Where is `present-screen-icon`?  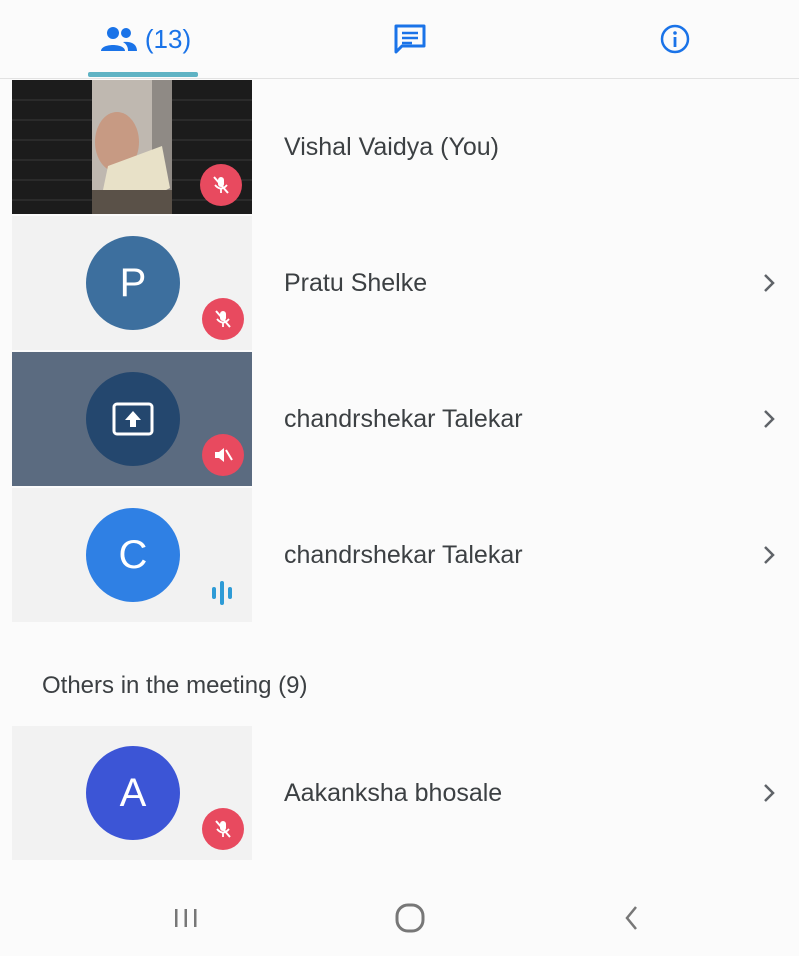
present-screen-icon is located at coordinates (133, 419).